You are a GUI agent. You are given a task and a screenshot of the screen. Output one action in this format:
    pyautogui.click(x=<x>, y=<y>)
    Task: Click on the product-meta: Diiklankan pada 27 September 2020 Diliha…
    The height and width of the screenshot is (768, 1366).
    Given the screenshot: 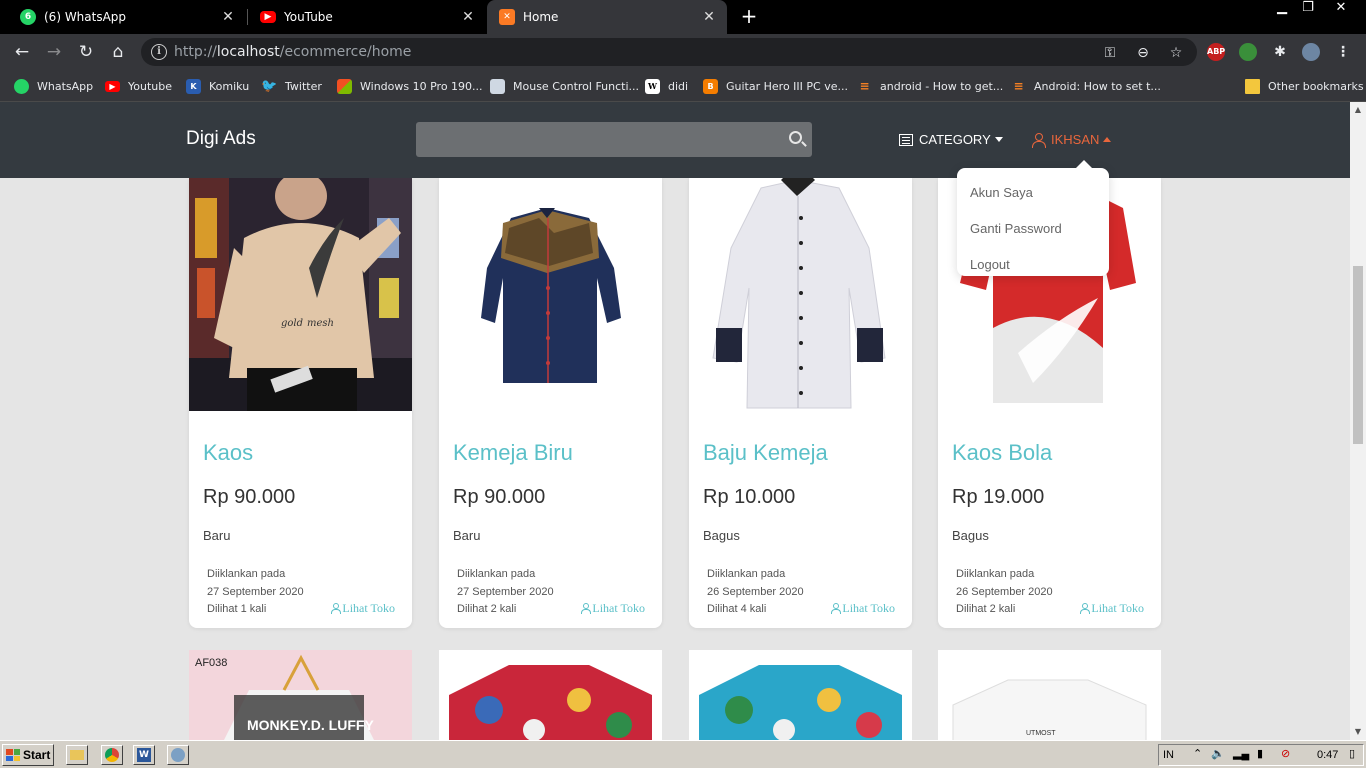 What is the action you would take?
    pyautogui.click(x=255, y=591)
    